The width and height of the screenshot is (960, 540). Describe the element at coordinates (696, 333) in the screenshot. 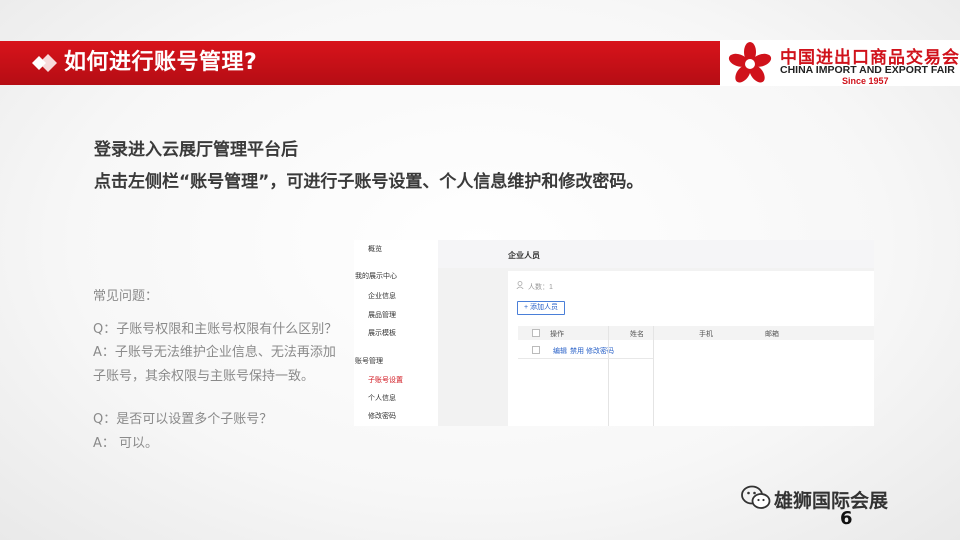

I see `table-header: 操作 姓名 手机 邮箱` at that location.